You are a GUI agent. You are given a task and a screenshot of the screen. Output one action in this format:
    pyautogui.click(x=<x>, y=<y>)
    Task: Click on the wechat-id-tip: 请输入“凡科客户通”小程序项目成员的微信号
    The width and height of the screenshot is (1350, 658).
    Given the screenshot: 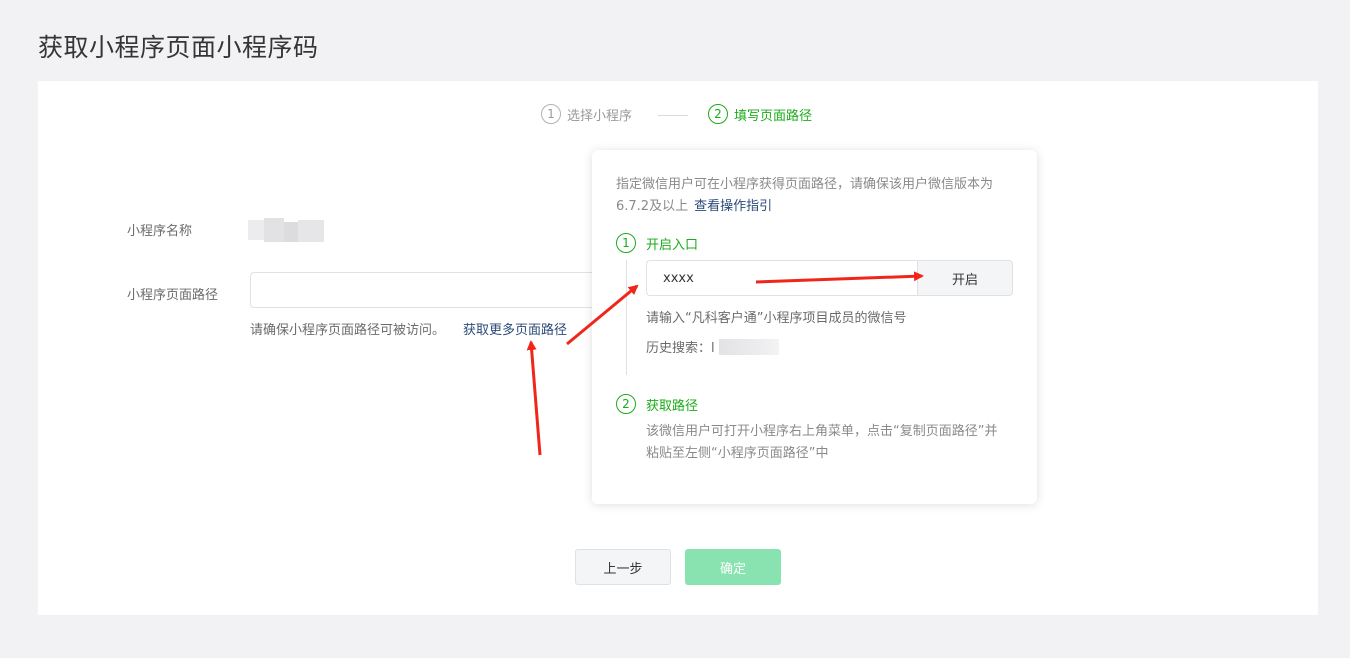 What is the action you would take?
    pyautogui.click(x=776, y=318)
    